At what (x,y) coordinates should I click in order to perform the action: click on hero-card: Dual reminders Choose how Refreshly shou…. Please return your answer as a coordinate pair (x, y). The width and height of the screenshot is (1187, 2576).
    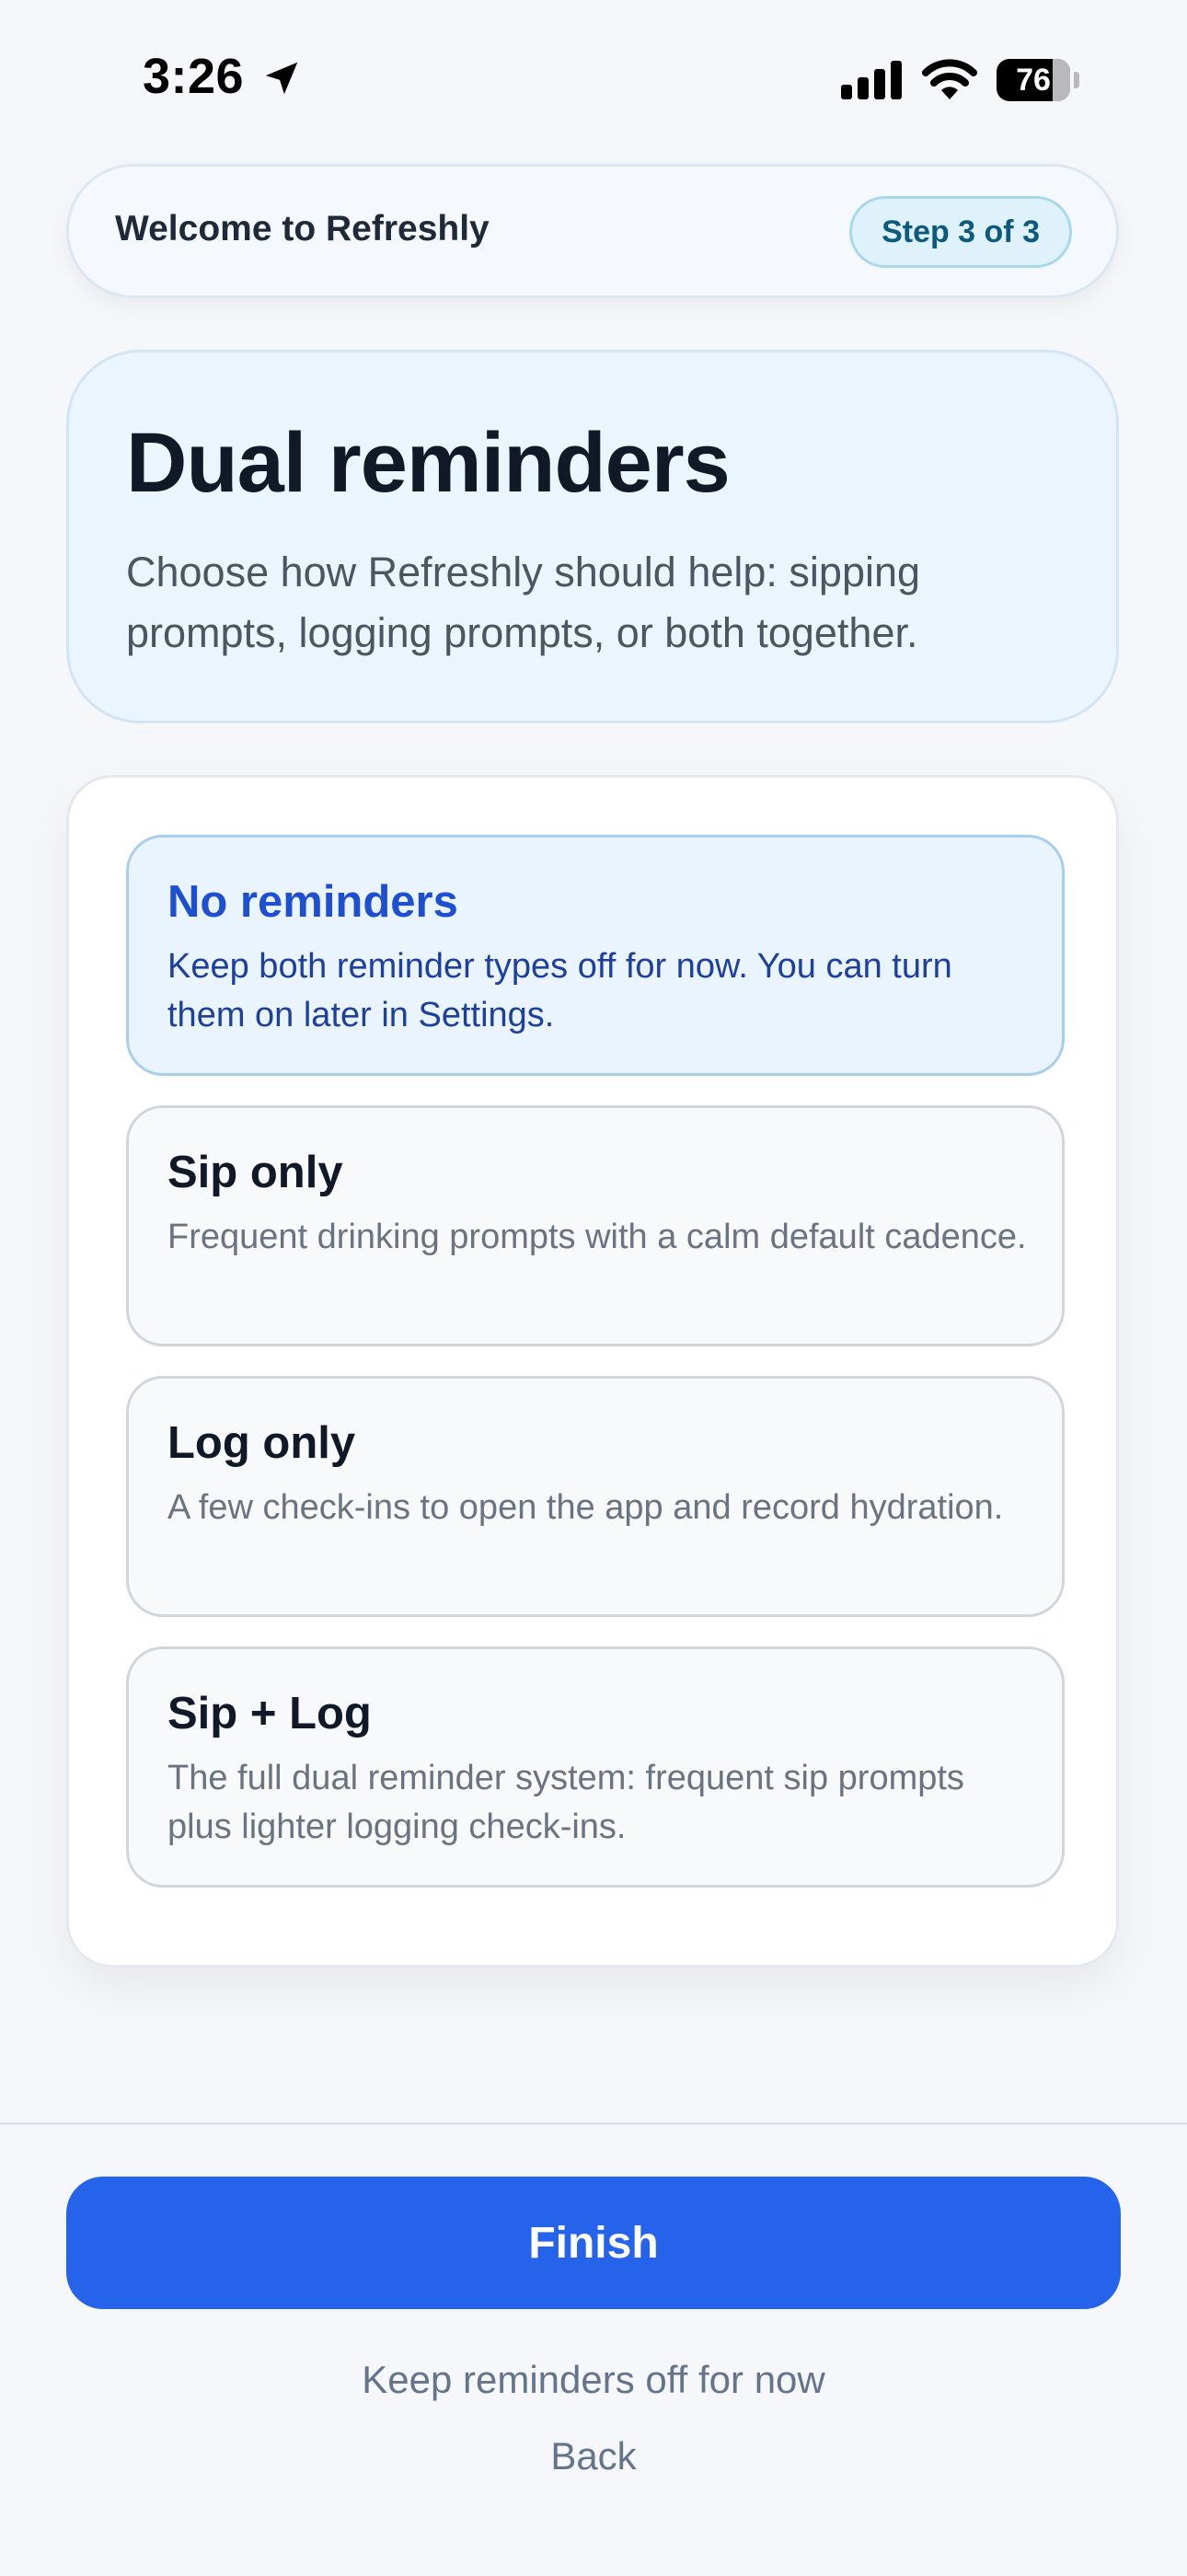
    Looking at the image, I should click on (592, 536).